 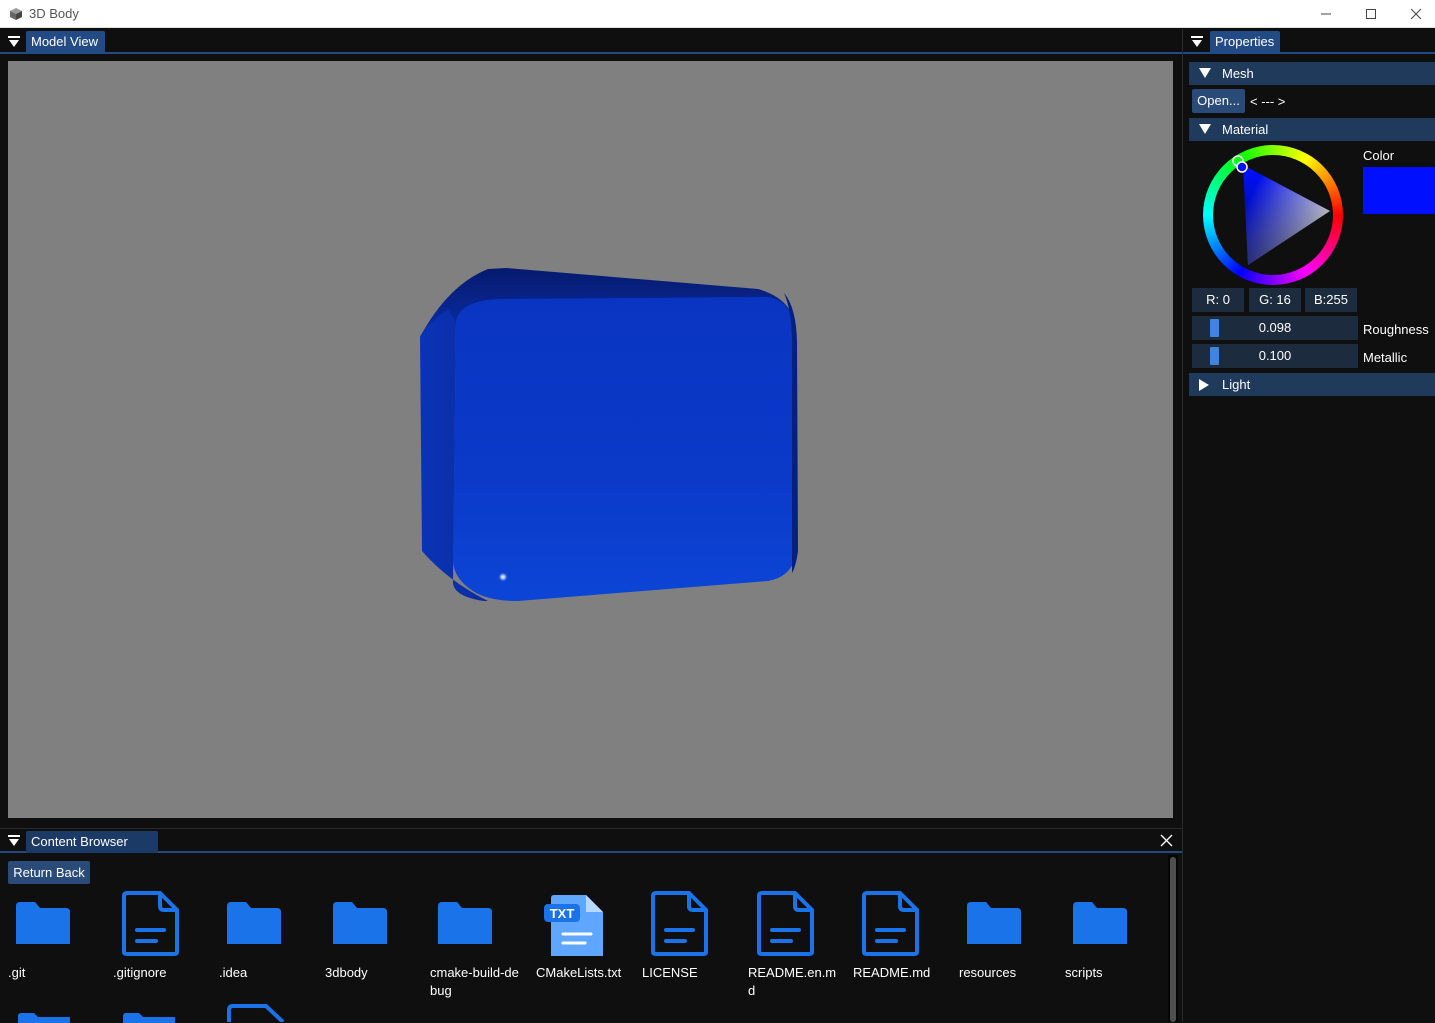 I want to click on minimize-button, so click(x=1326, y=14).